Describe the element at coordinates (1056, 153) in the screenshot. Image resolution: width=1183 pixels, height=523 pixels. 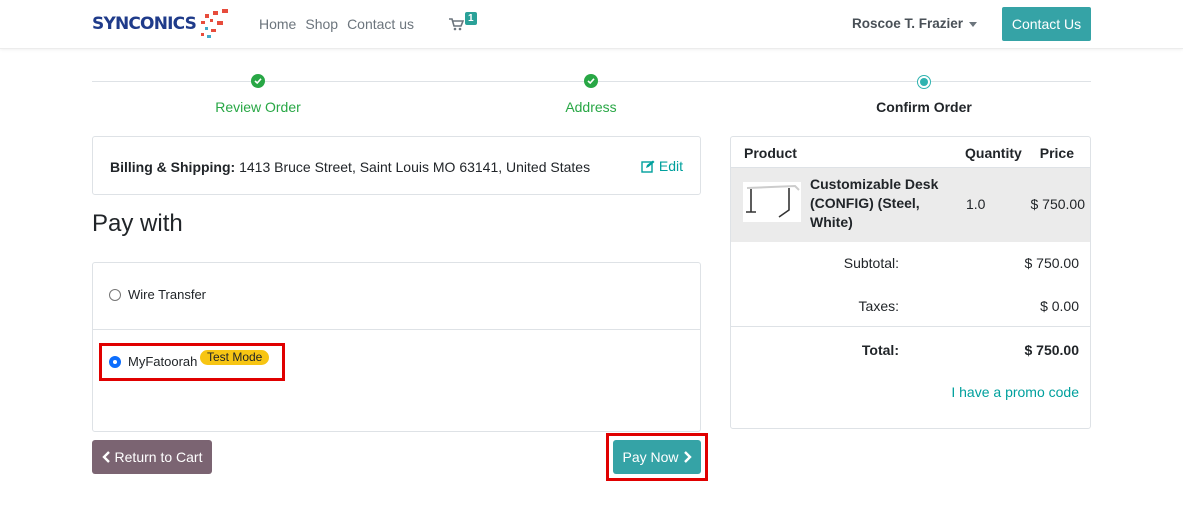
I see `price-column-header: Price` at that location.